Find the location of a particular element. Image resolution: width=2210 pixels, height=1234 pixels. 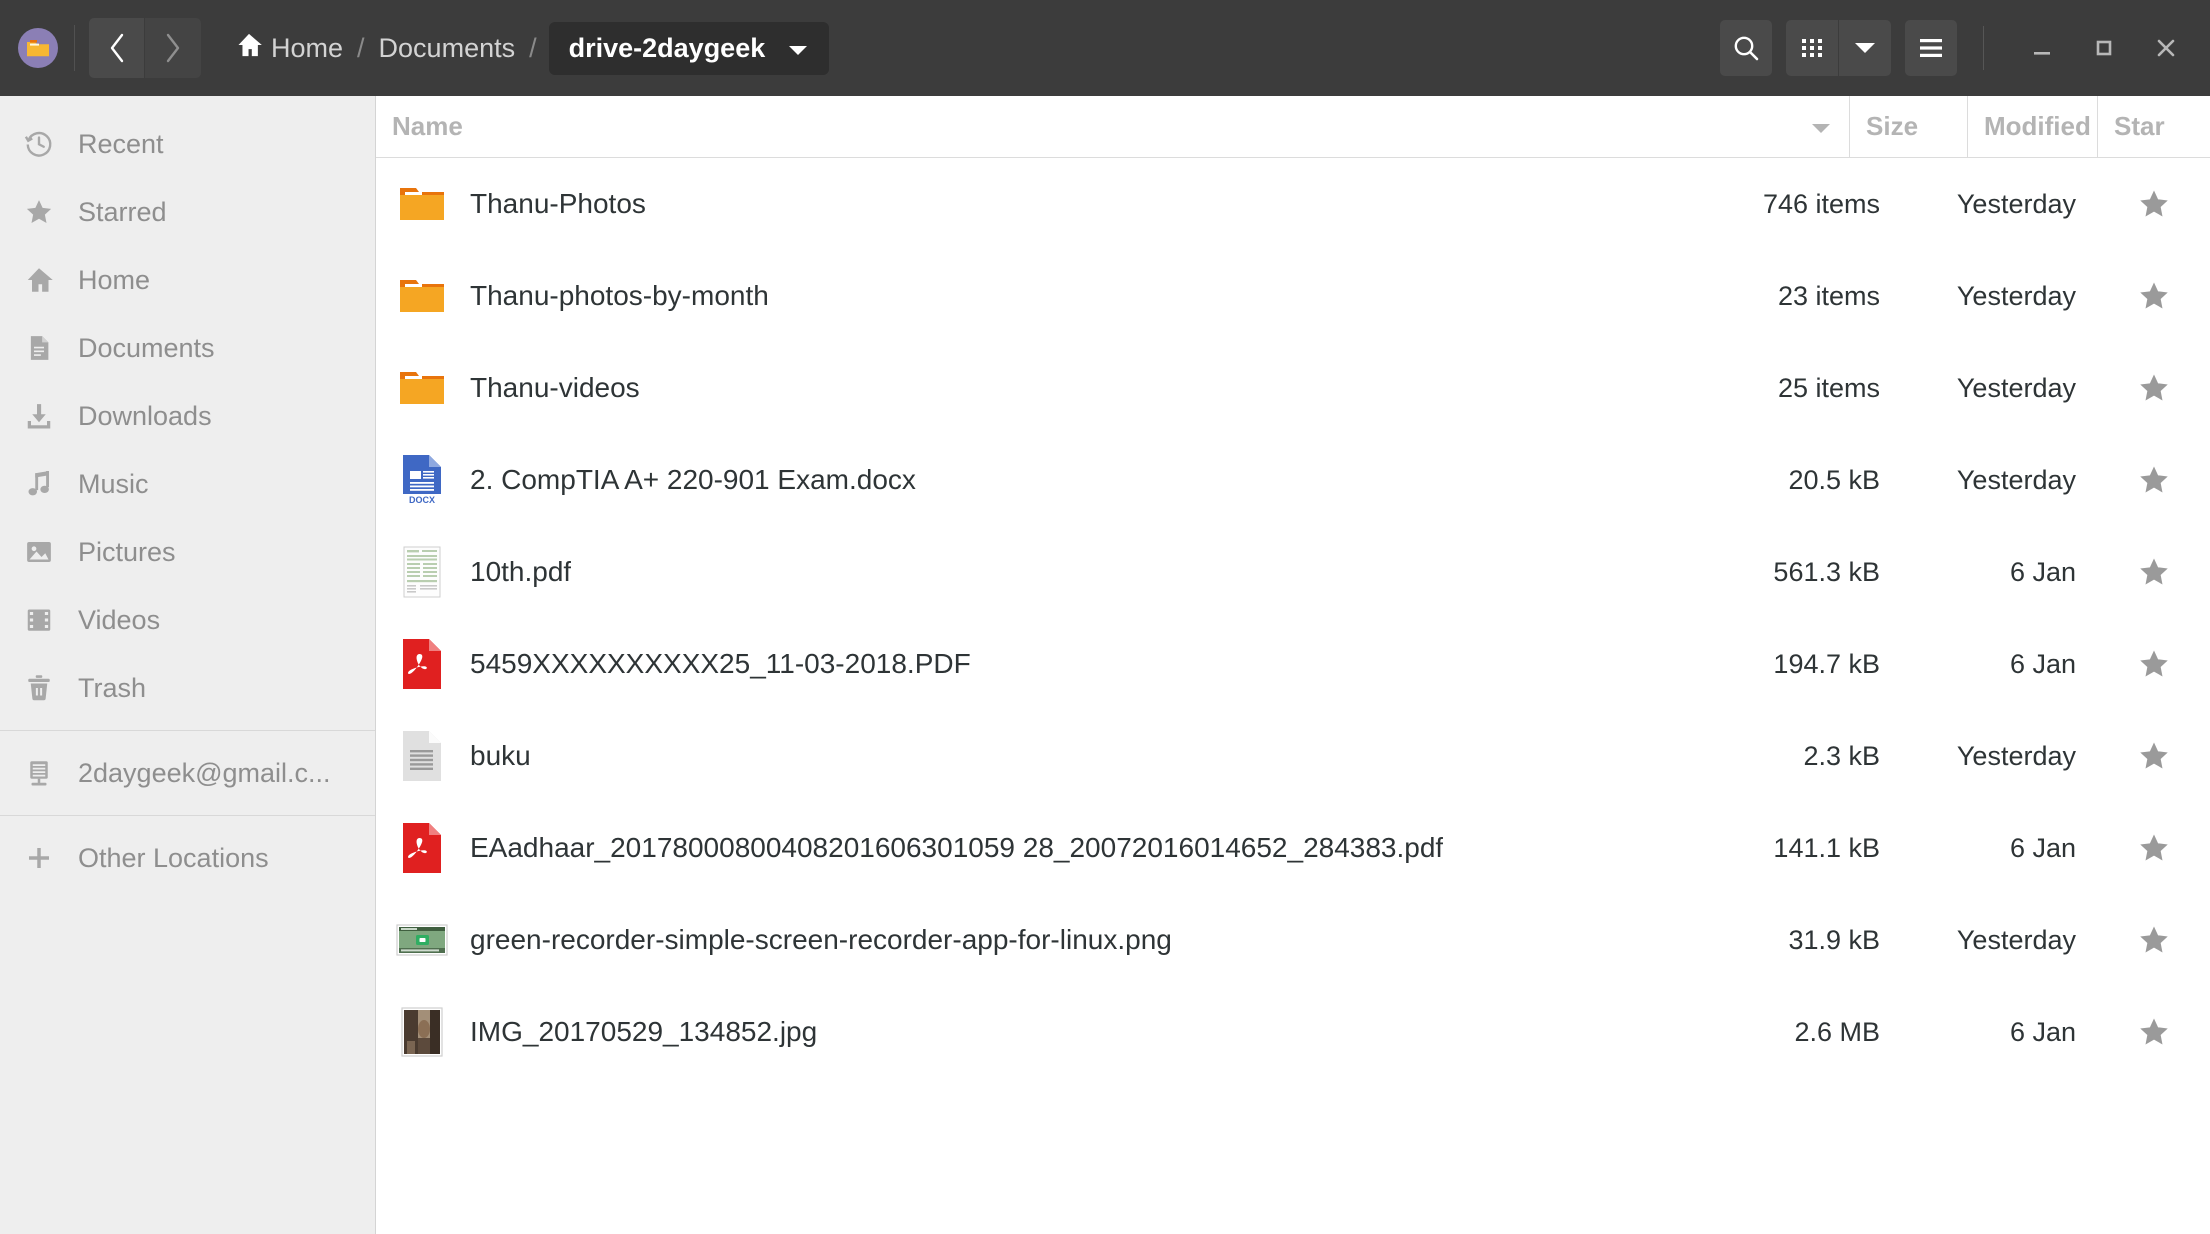

maximize-button is located at coordinates (2104, 48).